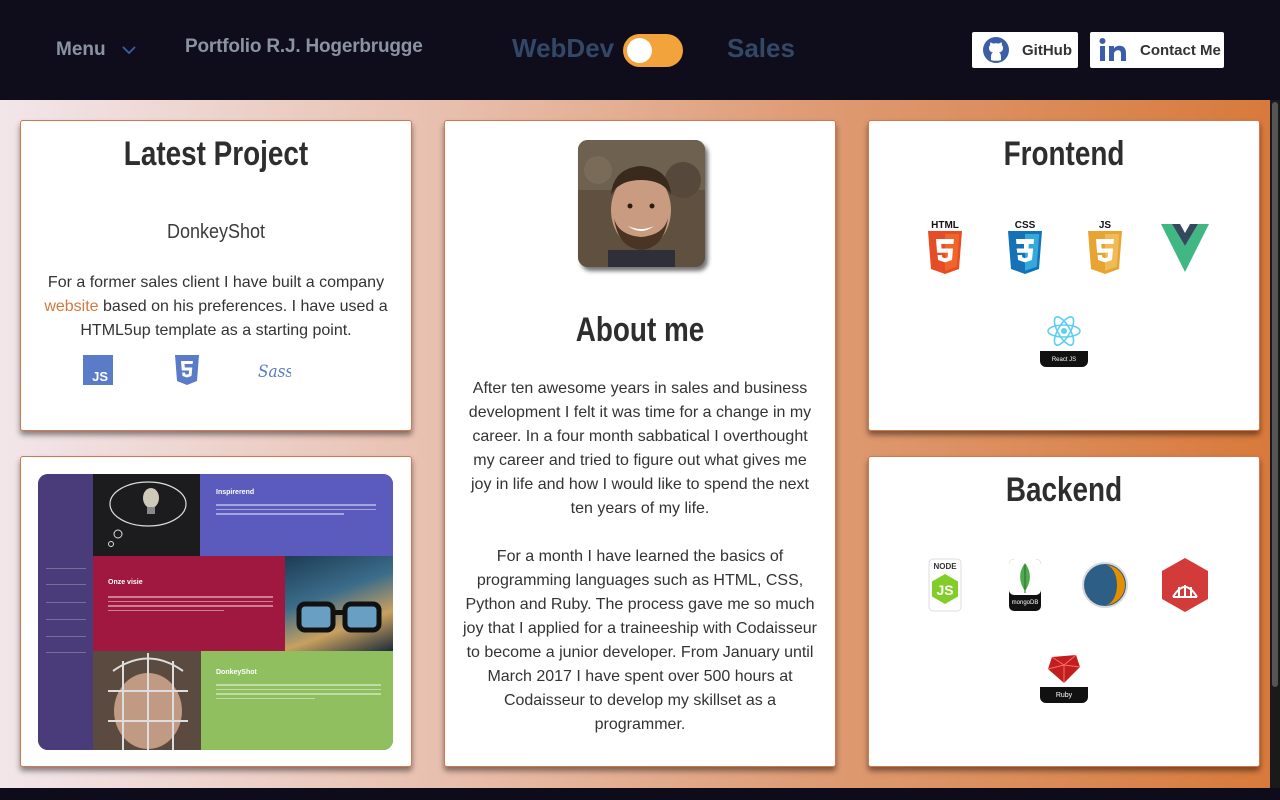  Describe the element at coordinates (945, 566) in the screenshot. I see `node-label: NODE` at that location.